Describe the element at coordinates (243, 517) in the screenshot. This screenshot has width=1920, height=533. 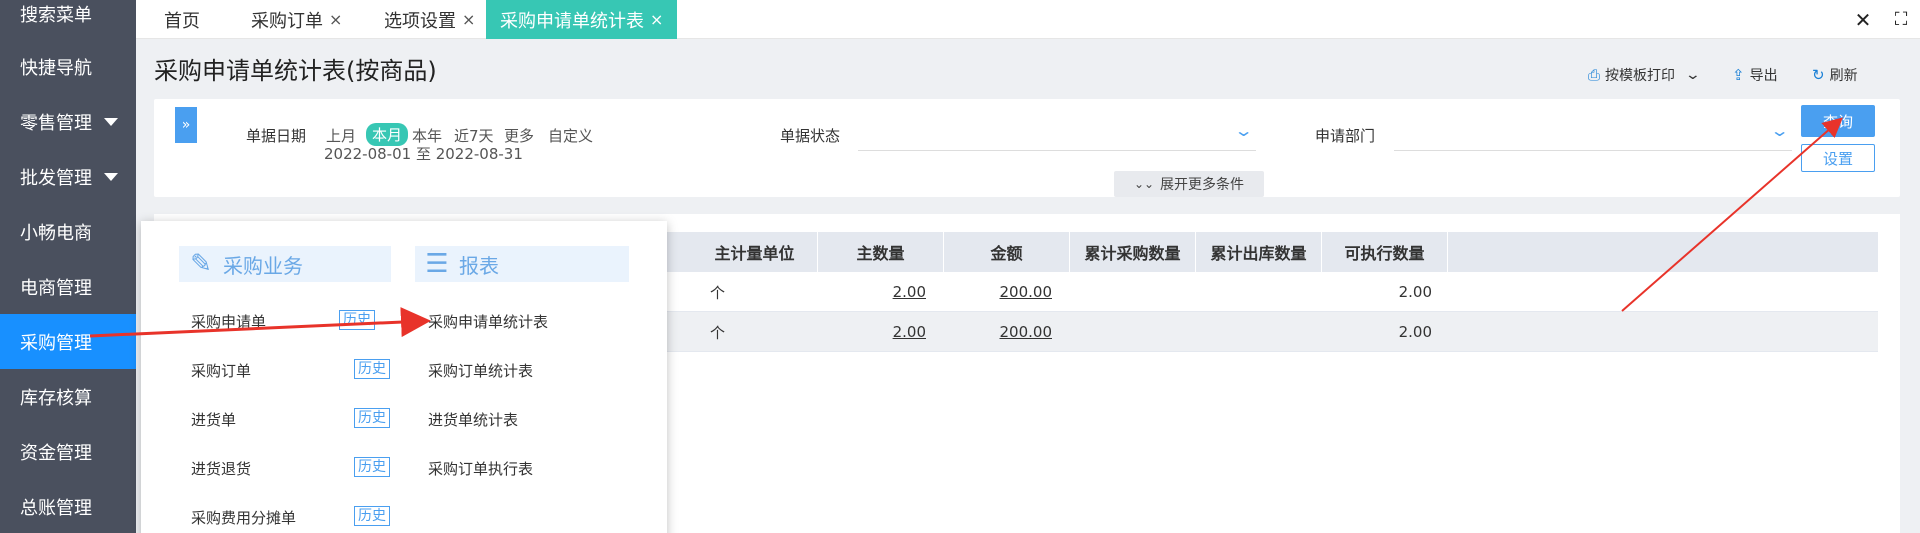
I see `menu-item-expense-allocation: 采购费用分摊单` at that location.